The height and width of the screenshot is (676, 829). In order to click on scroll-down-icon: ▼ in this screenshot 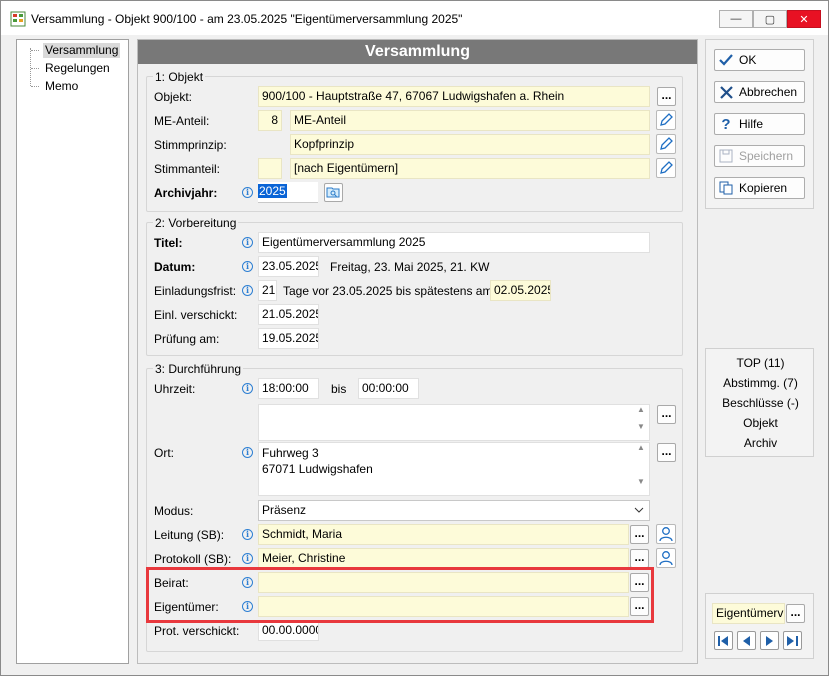, I will do `click(641, 426)`.